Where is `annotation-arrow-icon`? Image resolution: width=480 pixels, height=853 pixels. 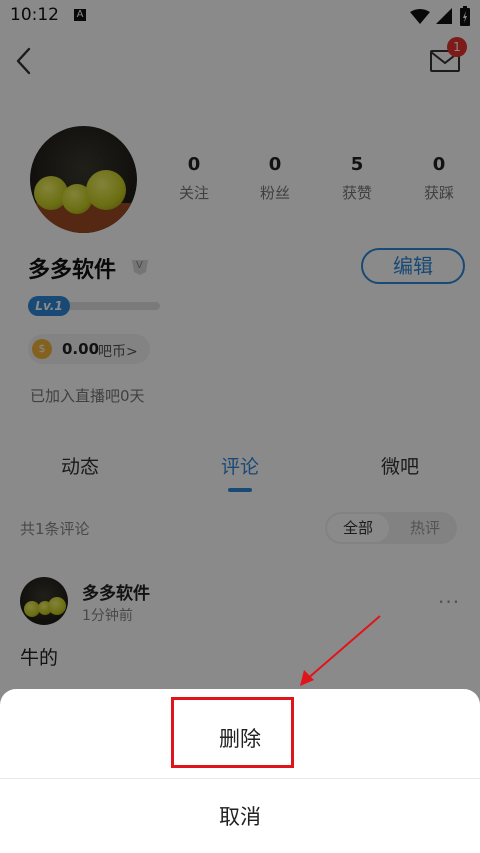
annotation-arrow-icon is located at coordinates (340, 650).